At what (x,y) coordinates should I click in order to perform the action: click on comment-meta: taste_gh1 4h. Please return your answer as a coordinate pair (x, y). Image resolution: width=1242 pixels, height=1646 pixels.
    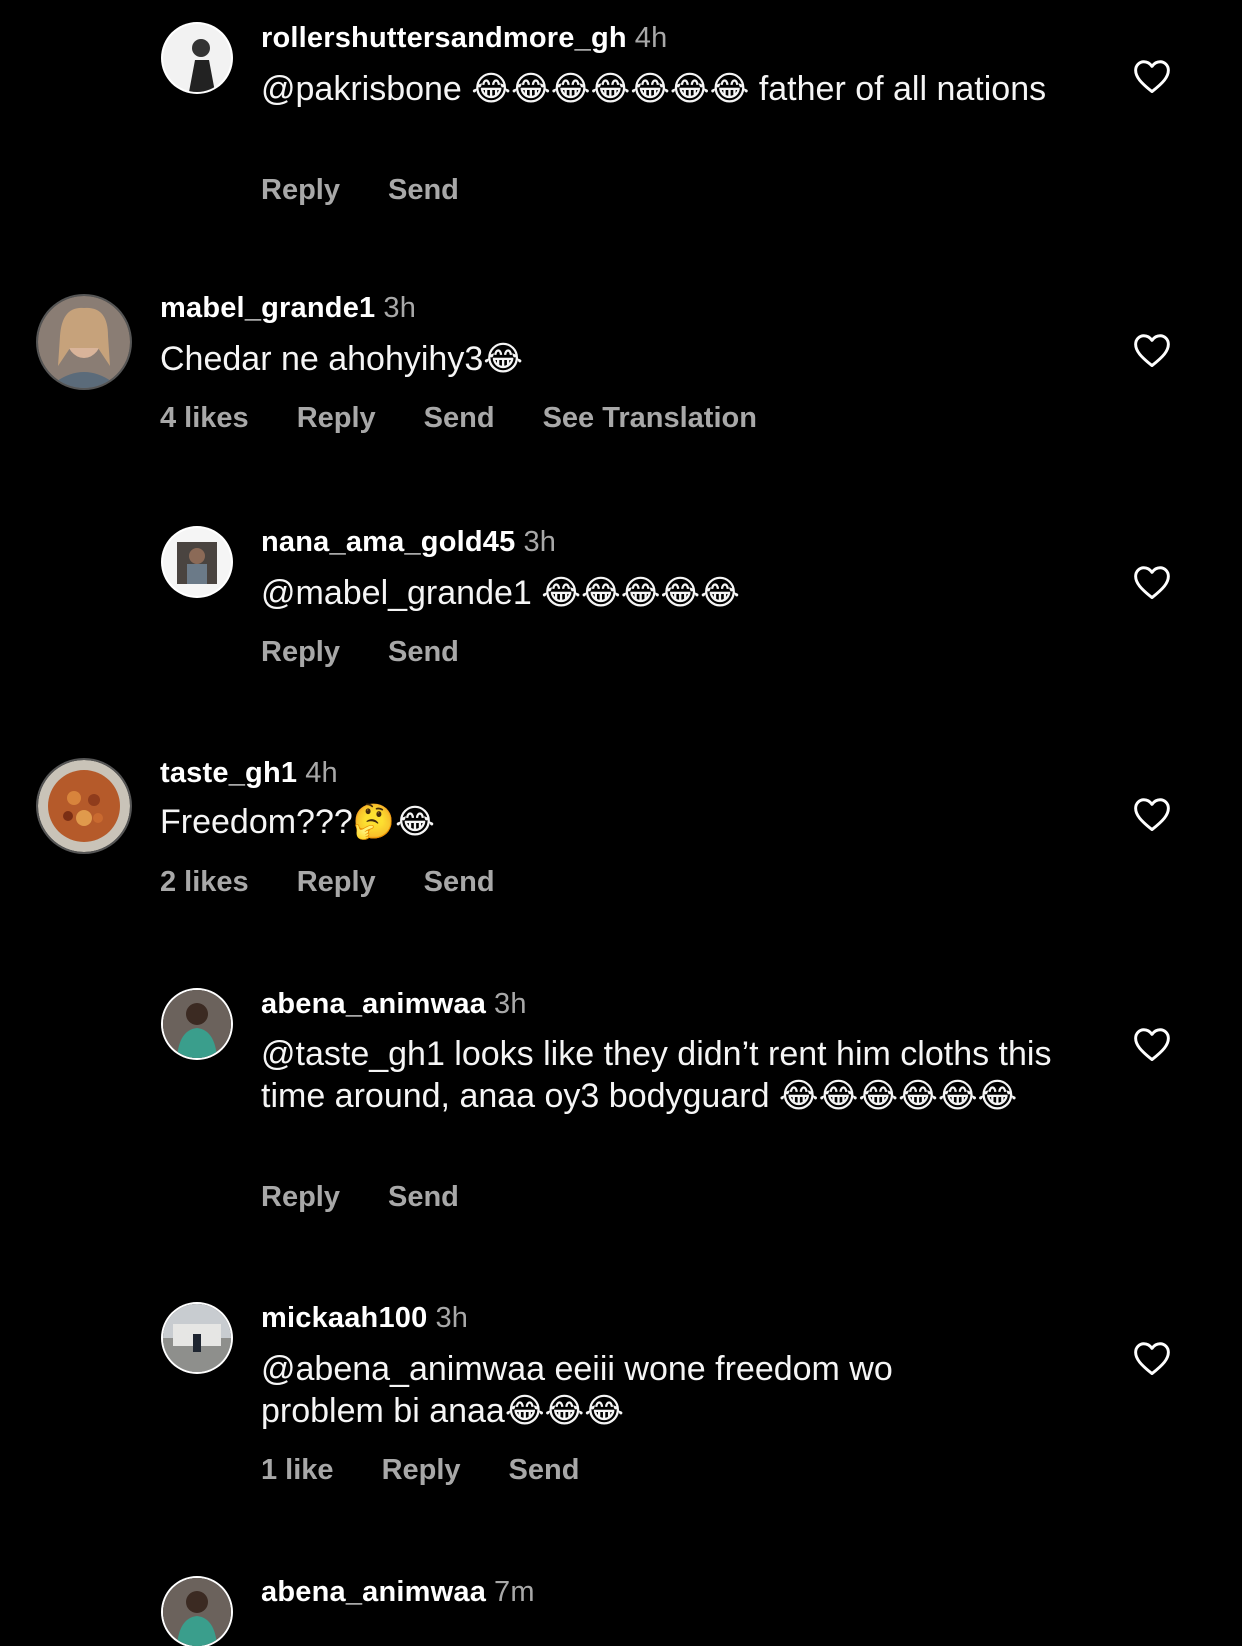
    Looking at the image, I should click on (249, 773).